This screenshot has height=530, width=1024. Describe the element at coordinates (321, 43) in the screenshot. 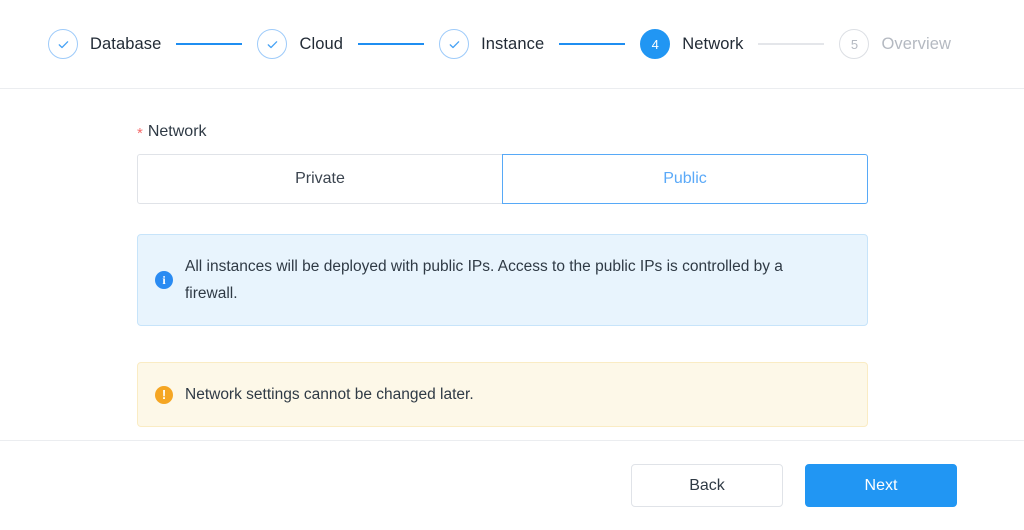

I see `stepper-label-cloud: Cloud` at that location.